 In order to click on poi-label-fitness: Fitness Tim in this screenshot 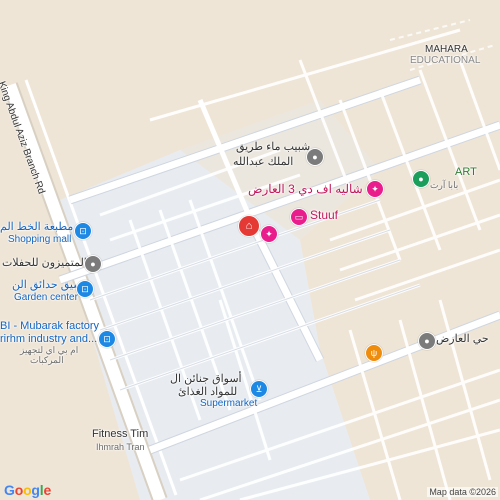, I will do `click(120, 434)`.